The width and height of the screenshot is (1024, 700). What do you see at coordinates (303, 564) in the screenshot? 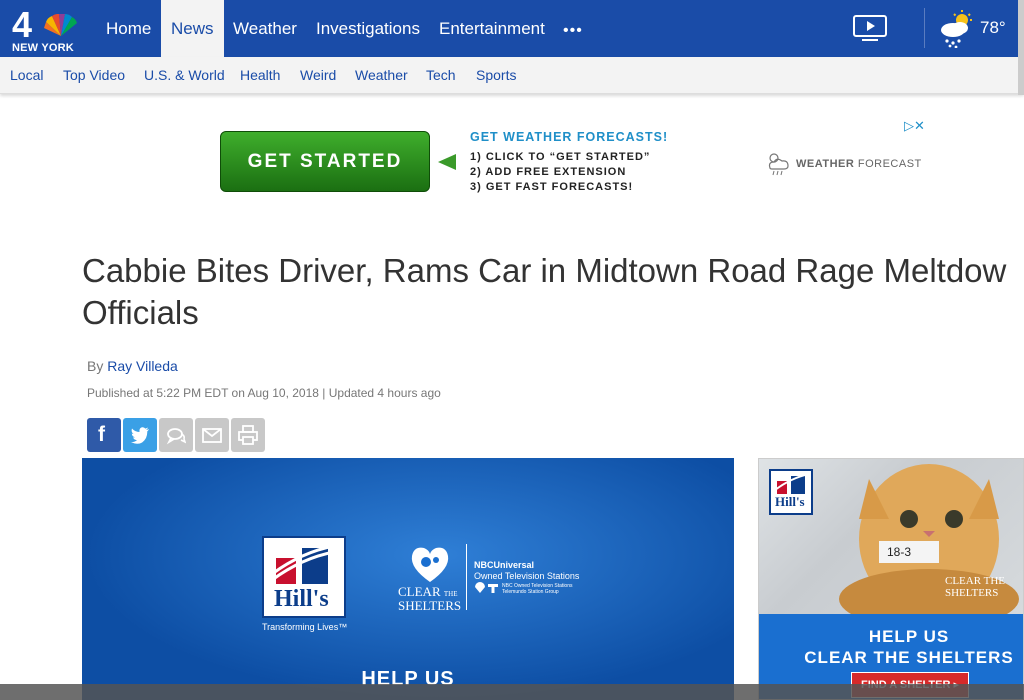
I see `hills-mark-icon` at bounding box center [303, 564].